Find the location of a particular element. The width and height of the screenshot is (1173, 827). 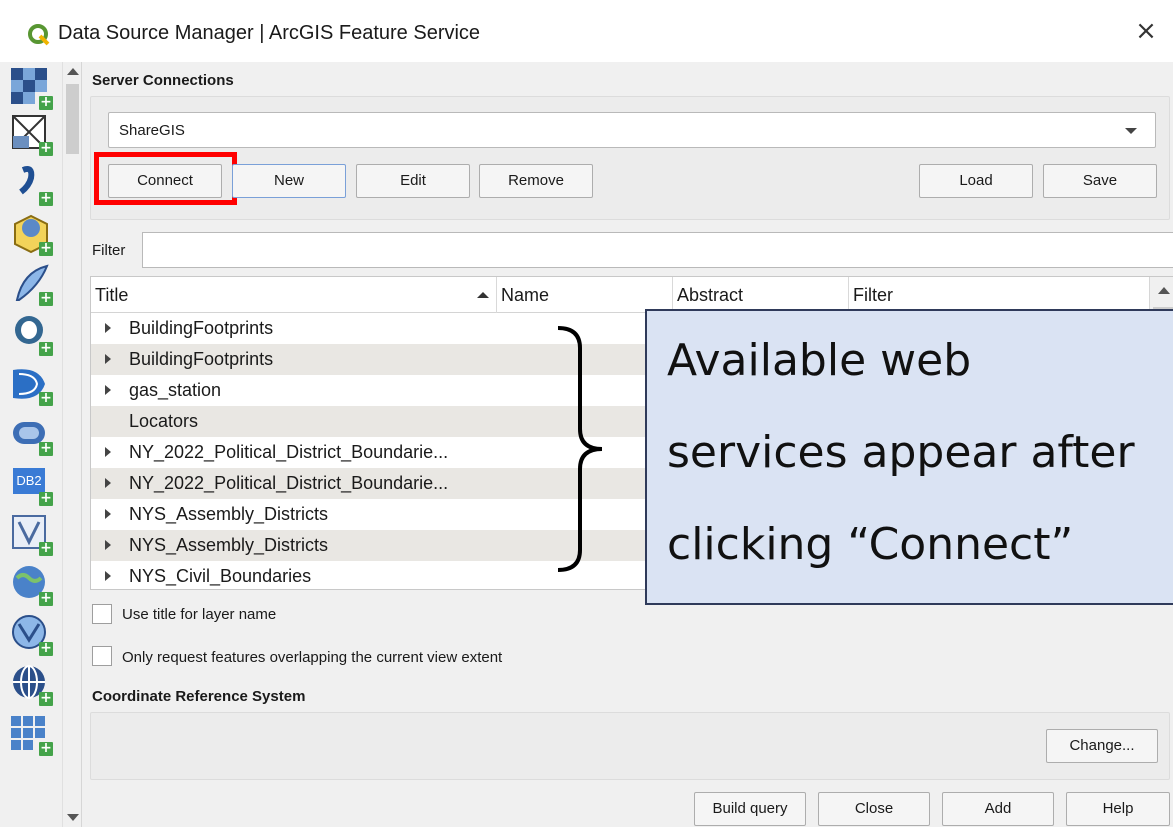

close-icon: × is located at coordinates (1146, 31).